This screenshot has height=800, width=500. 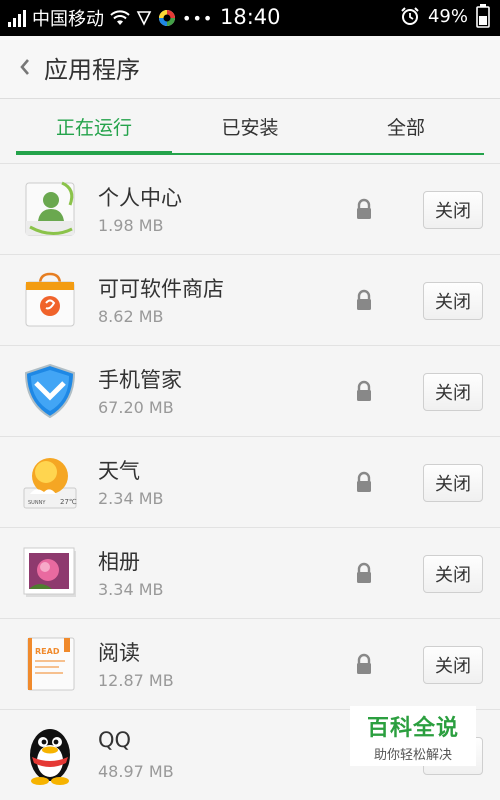 What do you see at coordinates (50, 208) in the screenshot?
I see `person-center-icon` at bounding box center [50, 208].